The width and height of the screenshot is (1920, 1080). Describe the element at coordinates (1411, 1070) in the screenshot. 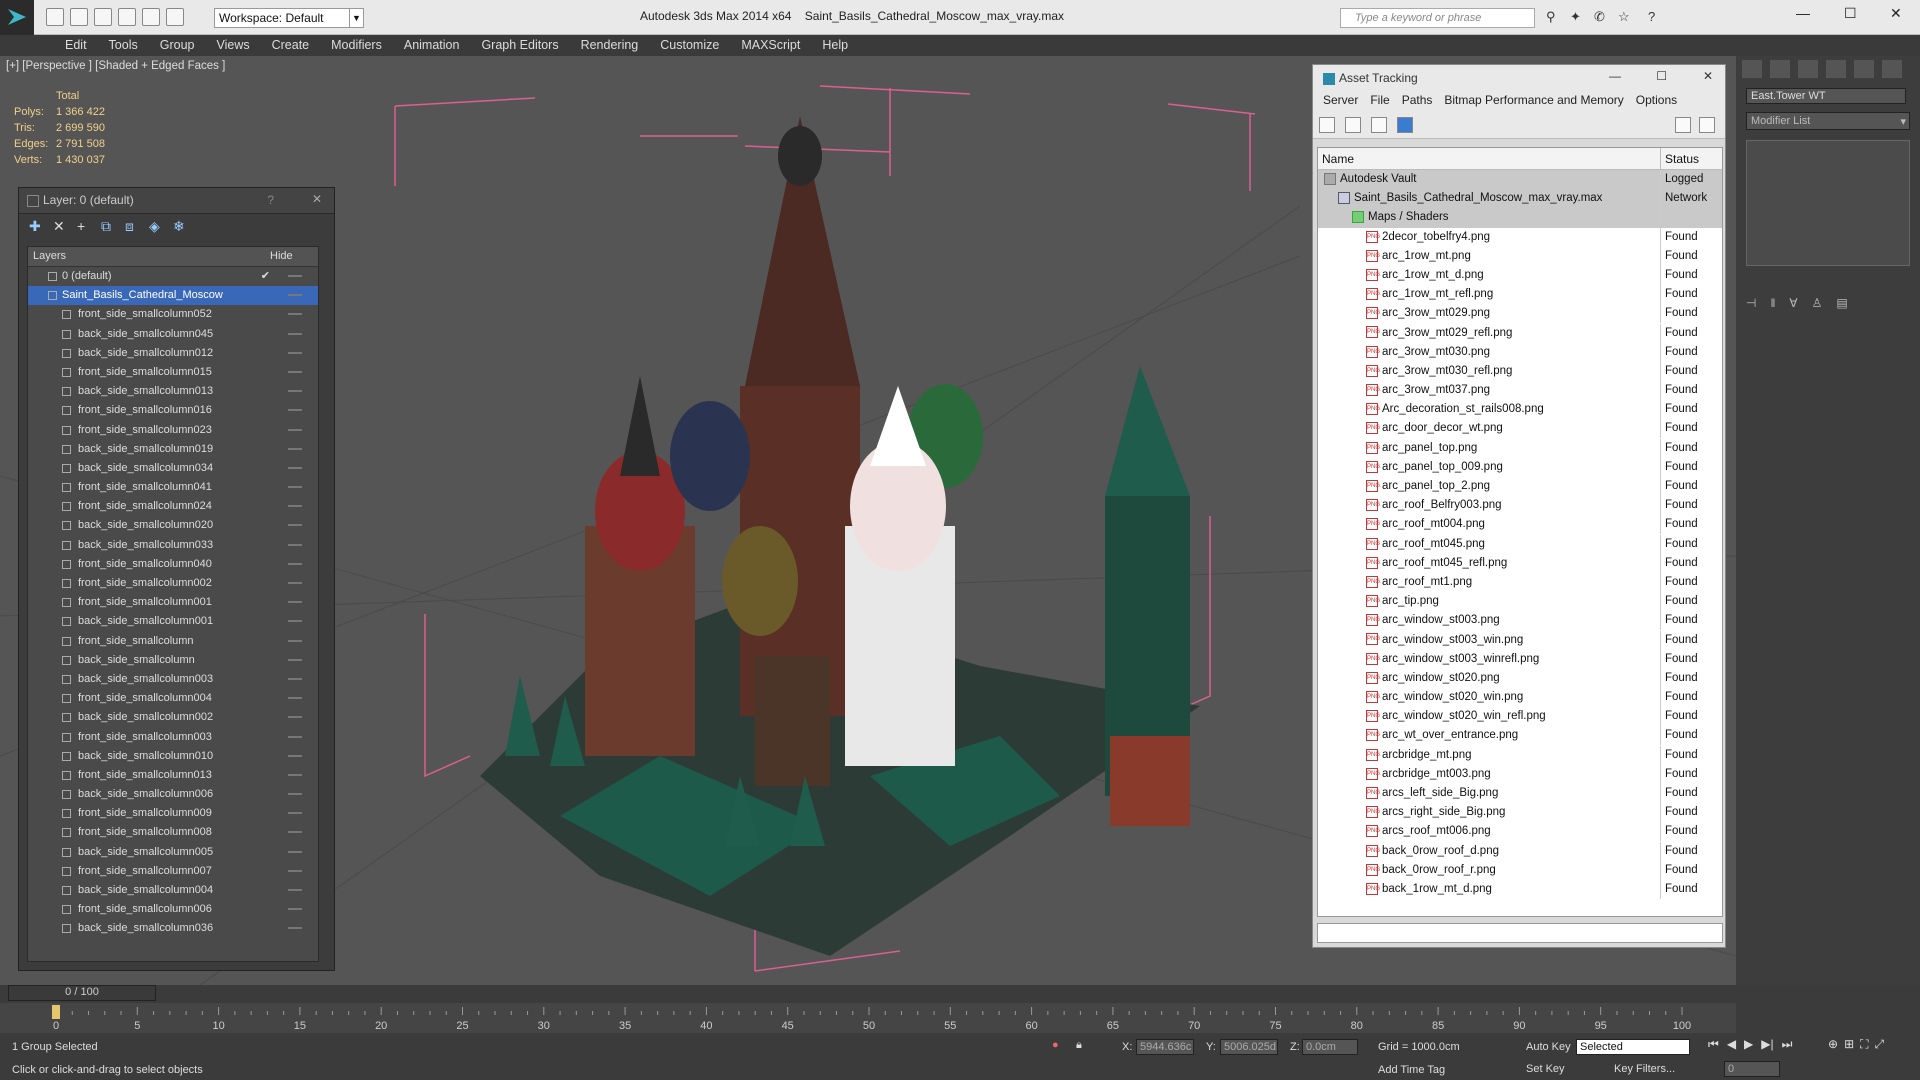

I see `add-time-tag: Add Time Tag` at that location.